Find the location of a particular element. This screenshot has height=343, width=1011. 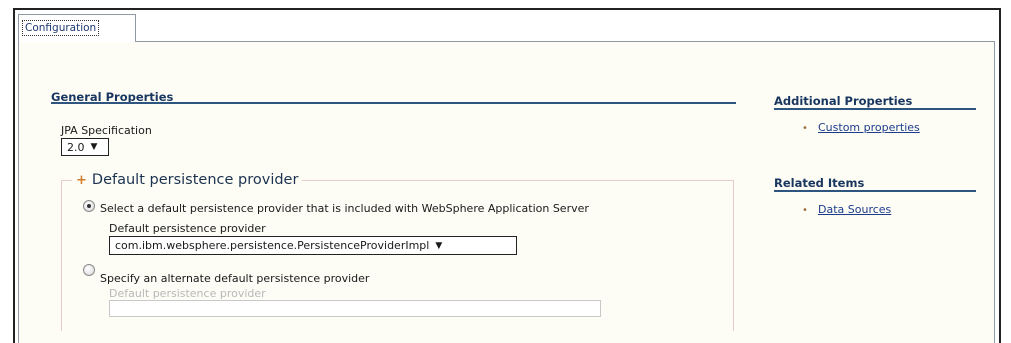

included-provider-field-label: Default persistence provider is located at coordinates (187, 228).